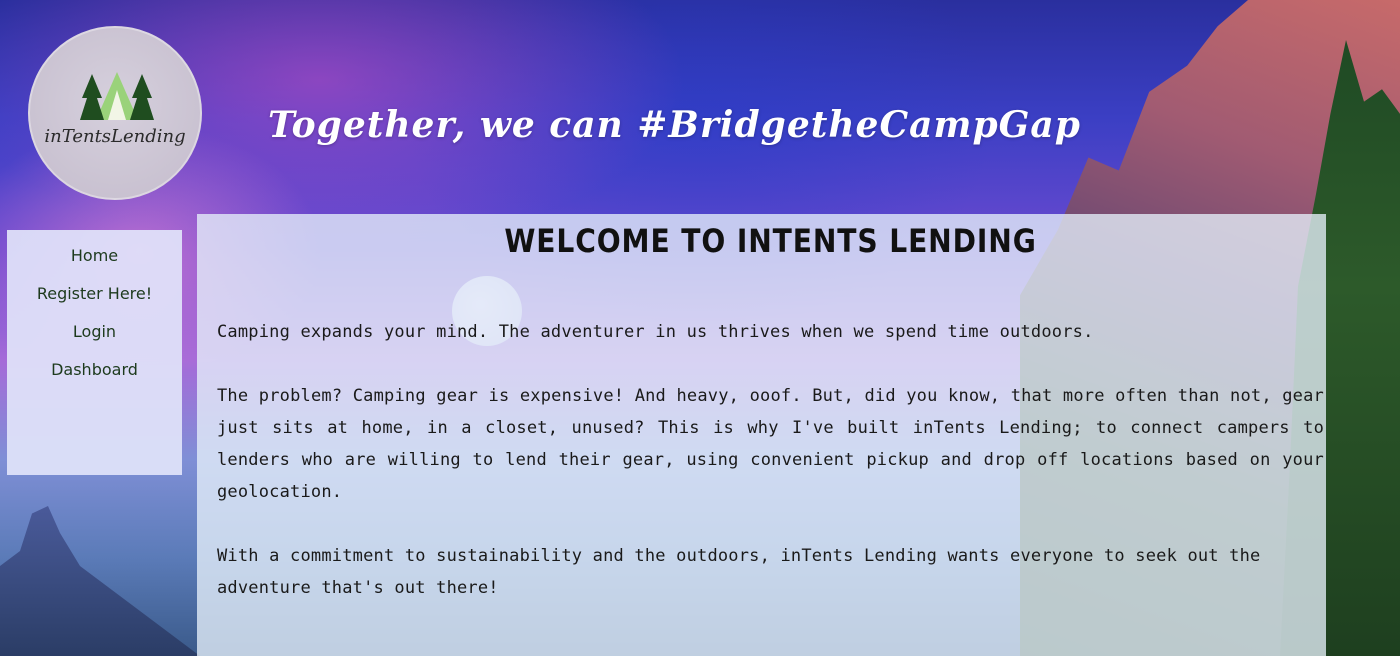  I want to click on nav-item-dashboard: Dashboard, so click(94, 370).